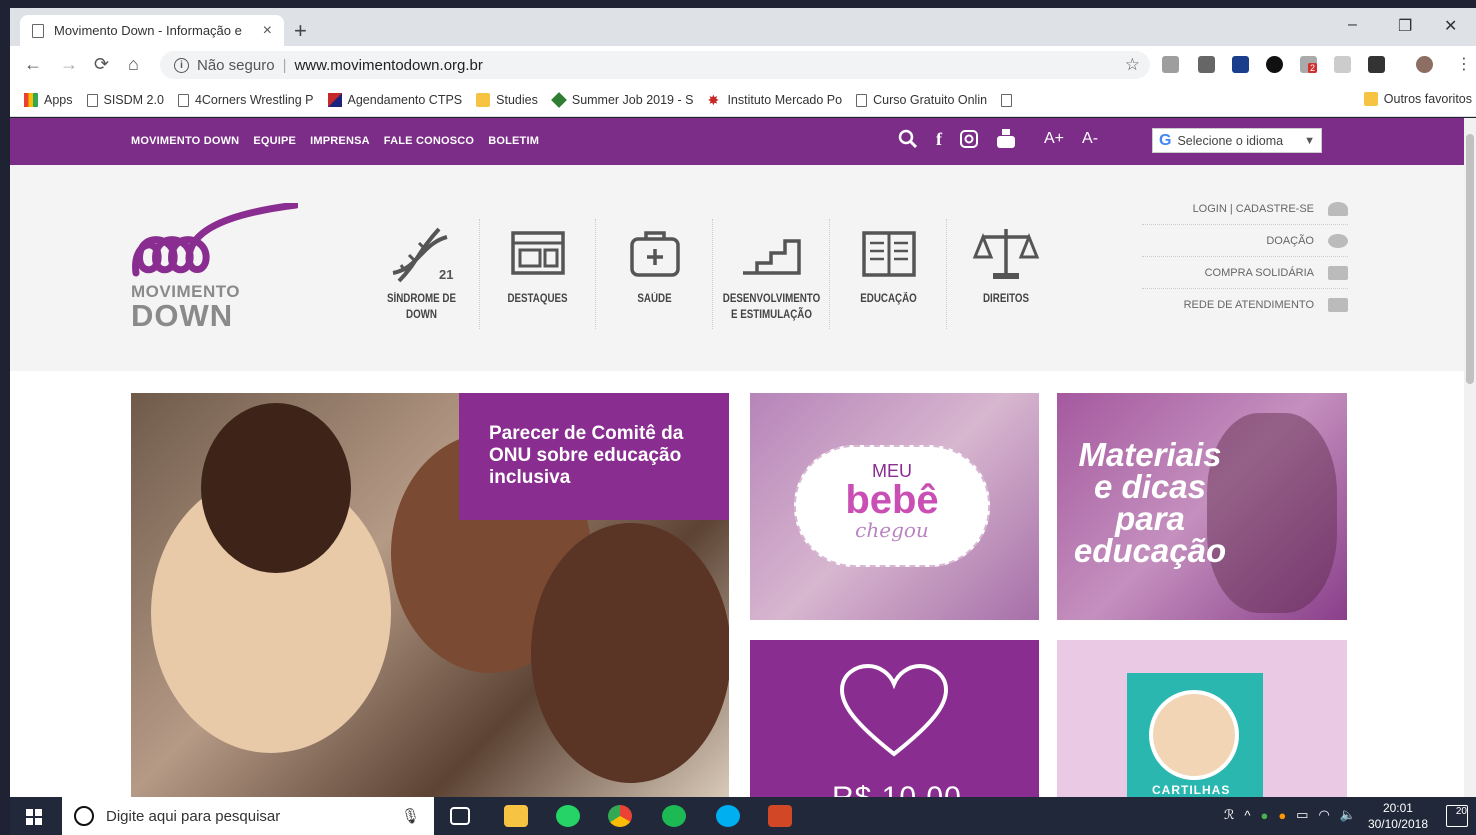 Image resolution: width=1476 pixels, height=835 pixels. Describe the element at coordinates (1132, 65) in the screenshot. I see `bookmark-star-icon: ☆` at that location.